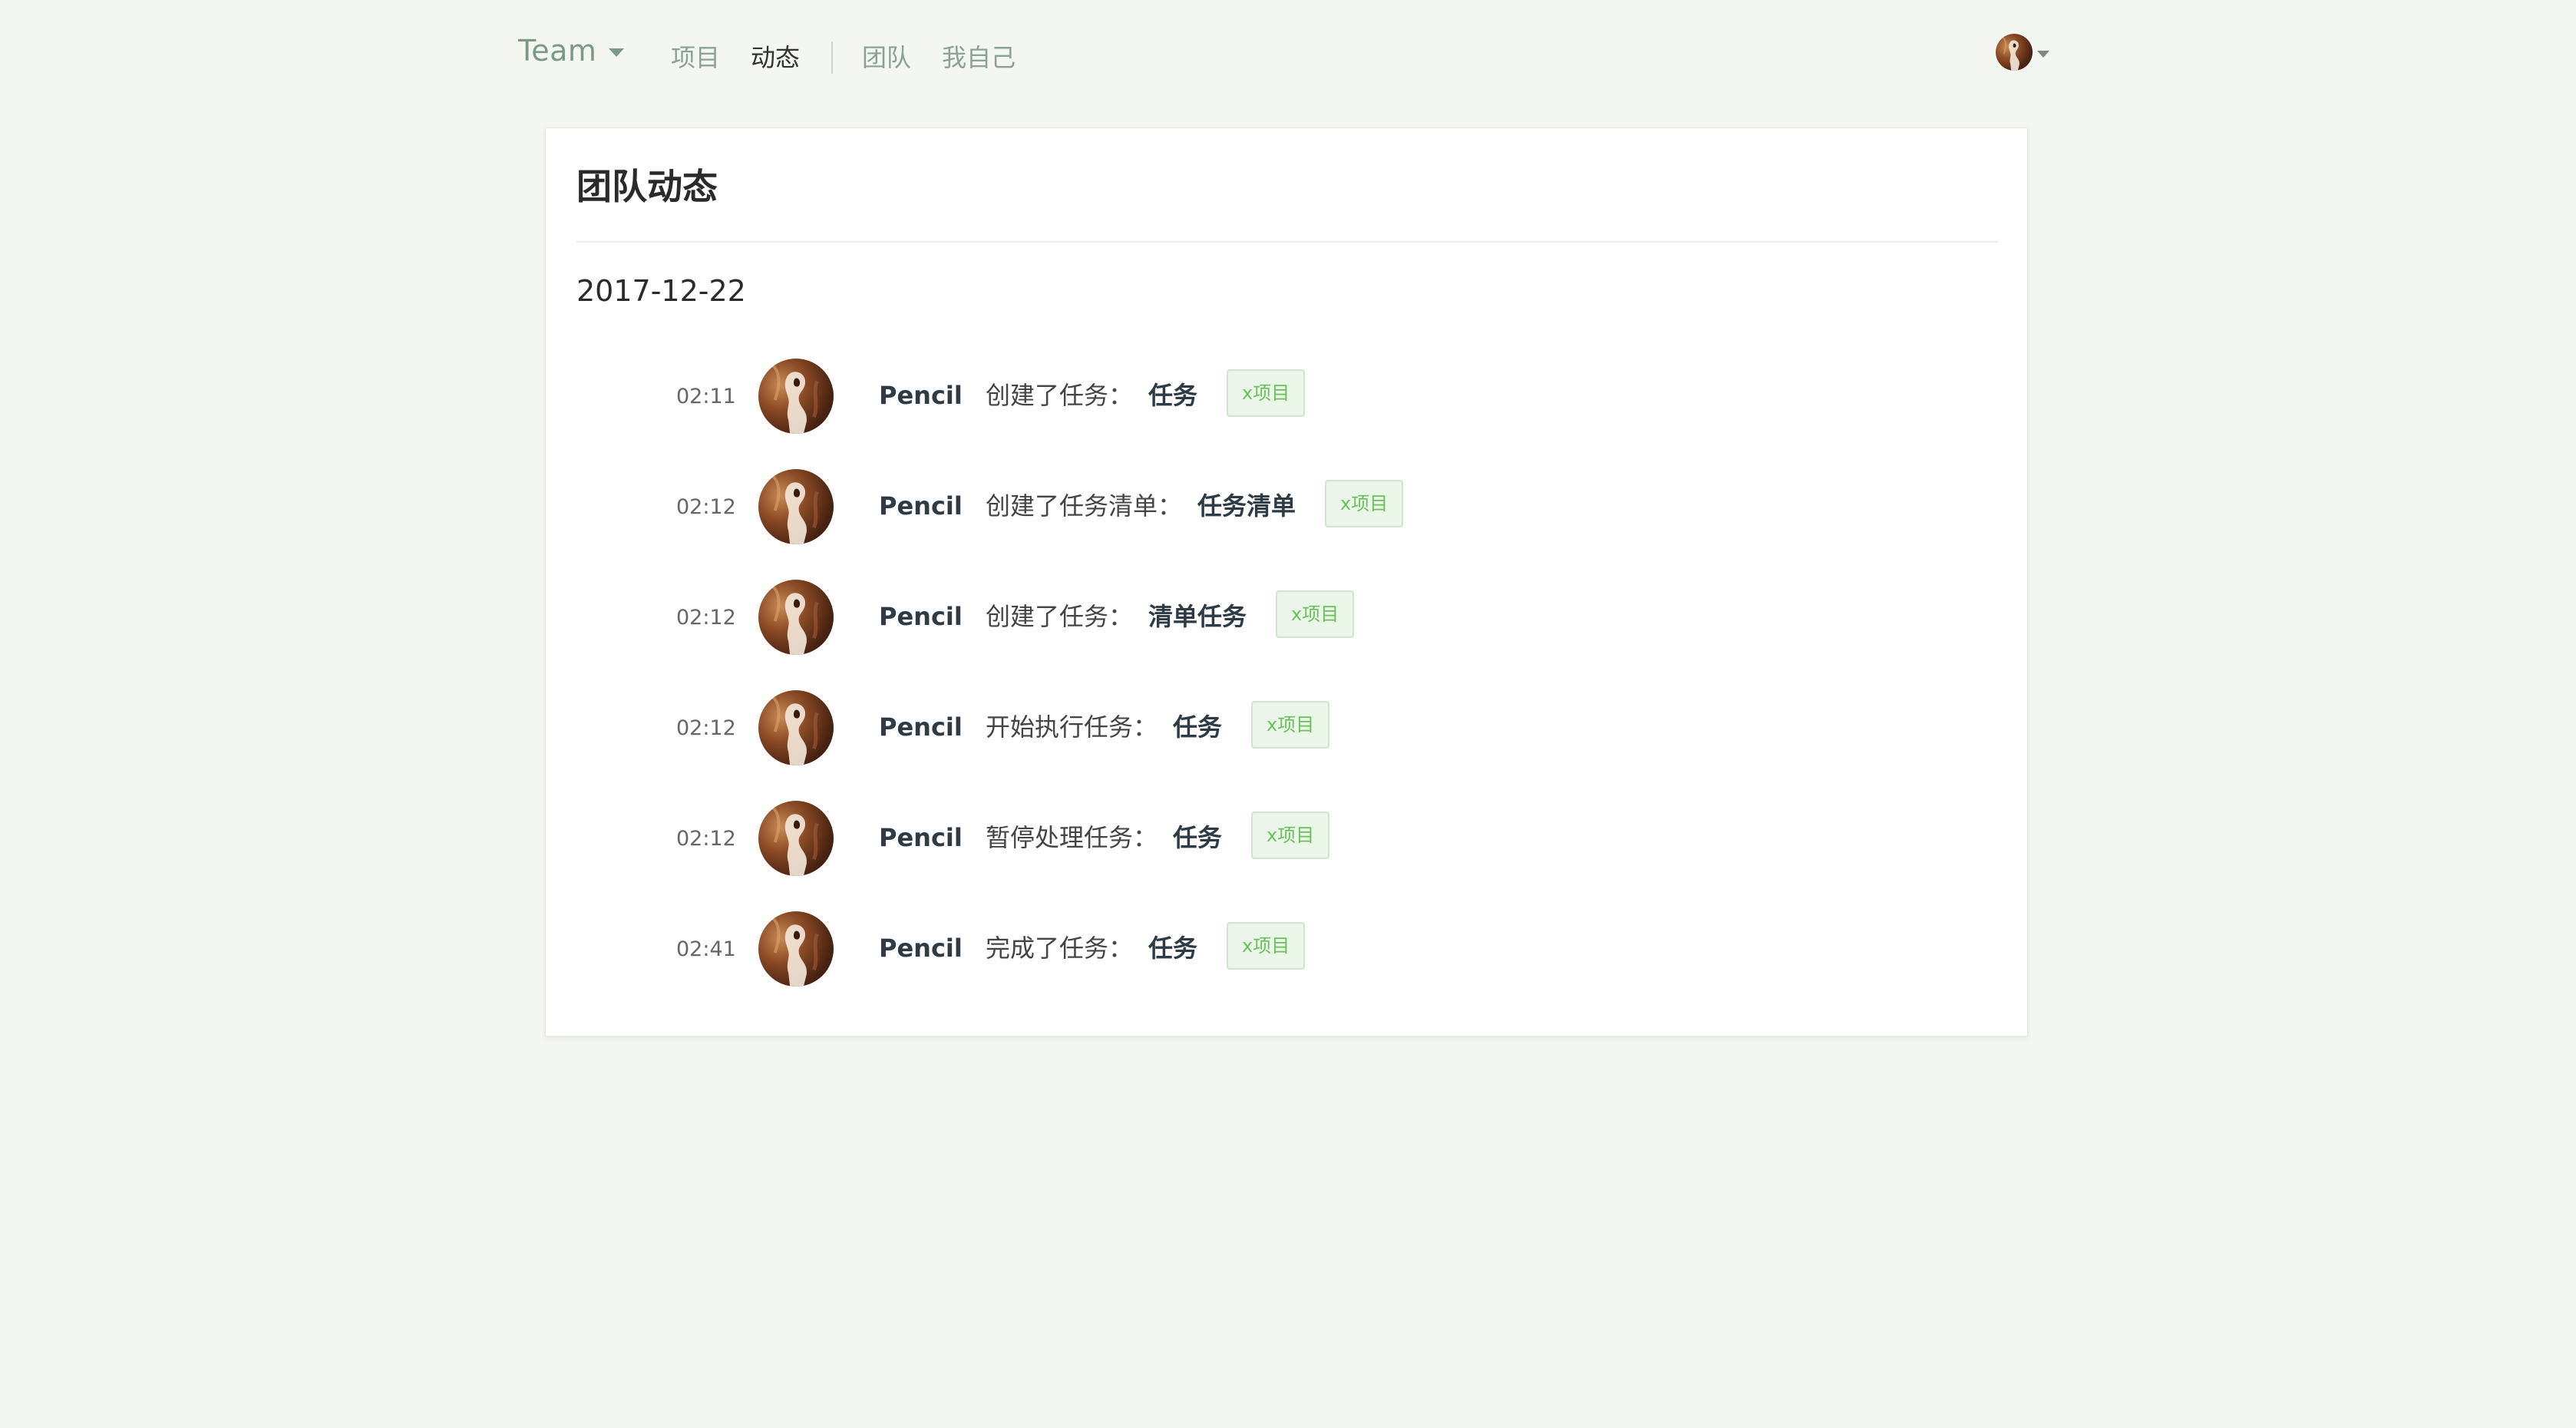  I want to click on activity-time: 02:11, so click(706, 396).